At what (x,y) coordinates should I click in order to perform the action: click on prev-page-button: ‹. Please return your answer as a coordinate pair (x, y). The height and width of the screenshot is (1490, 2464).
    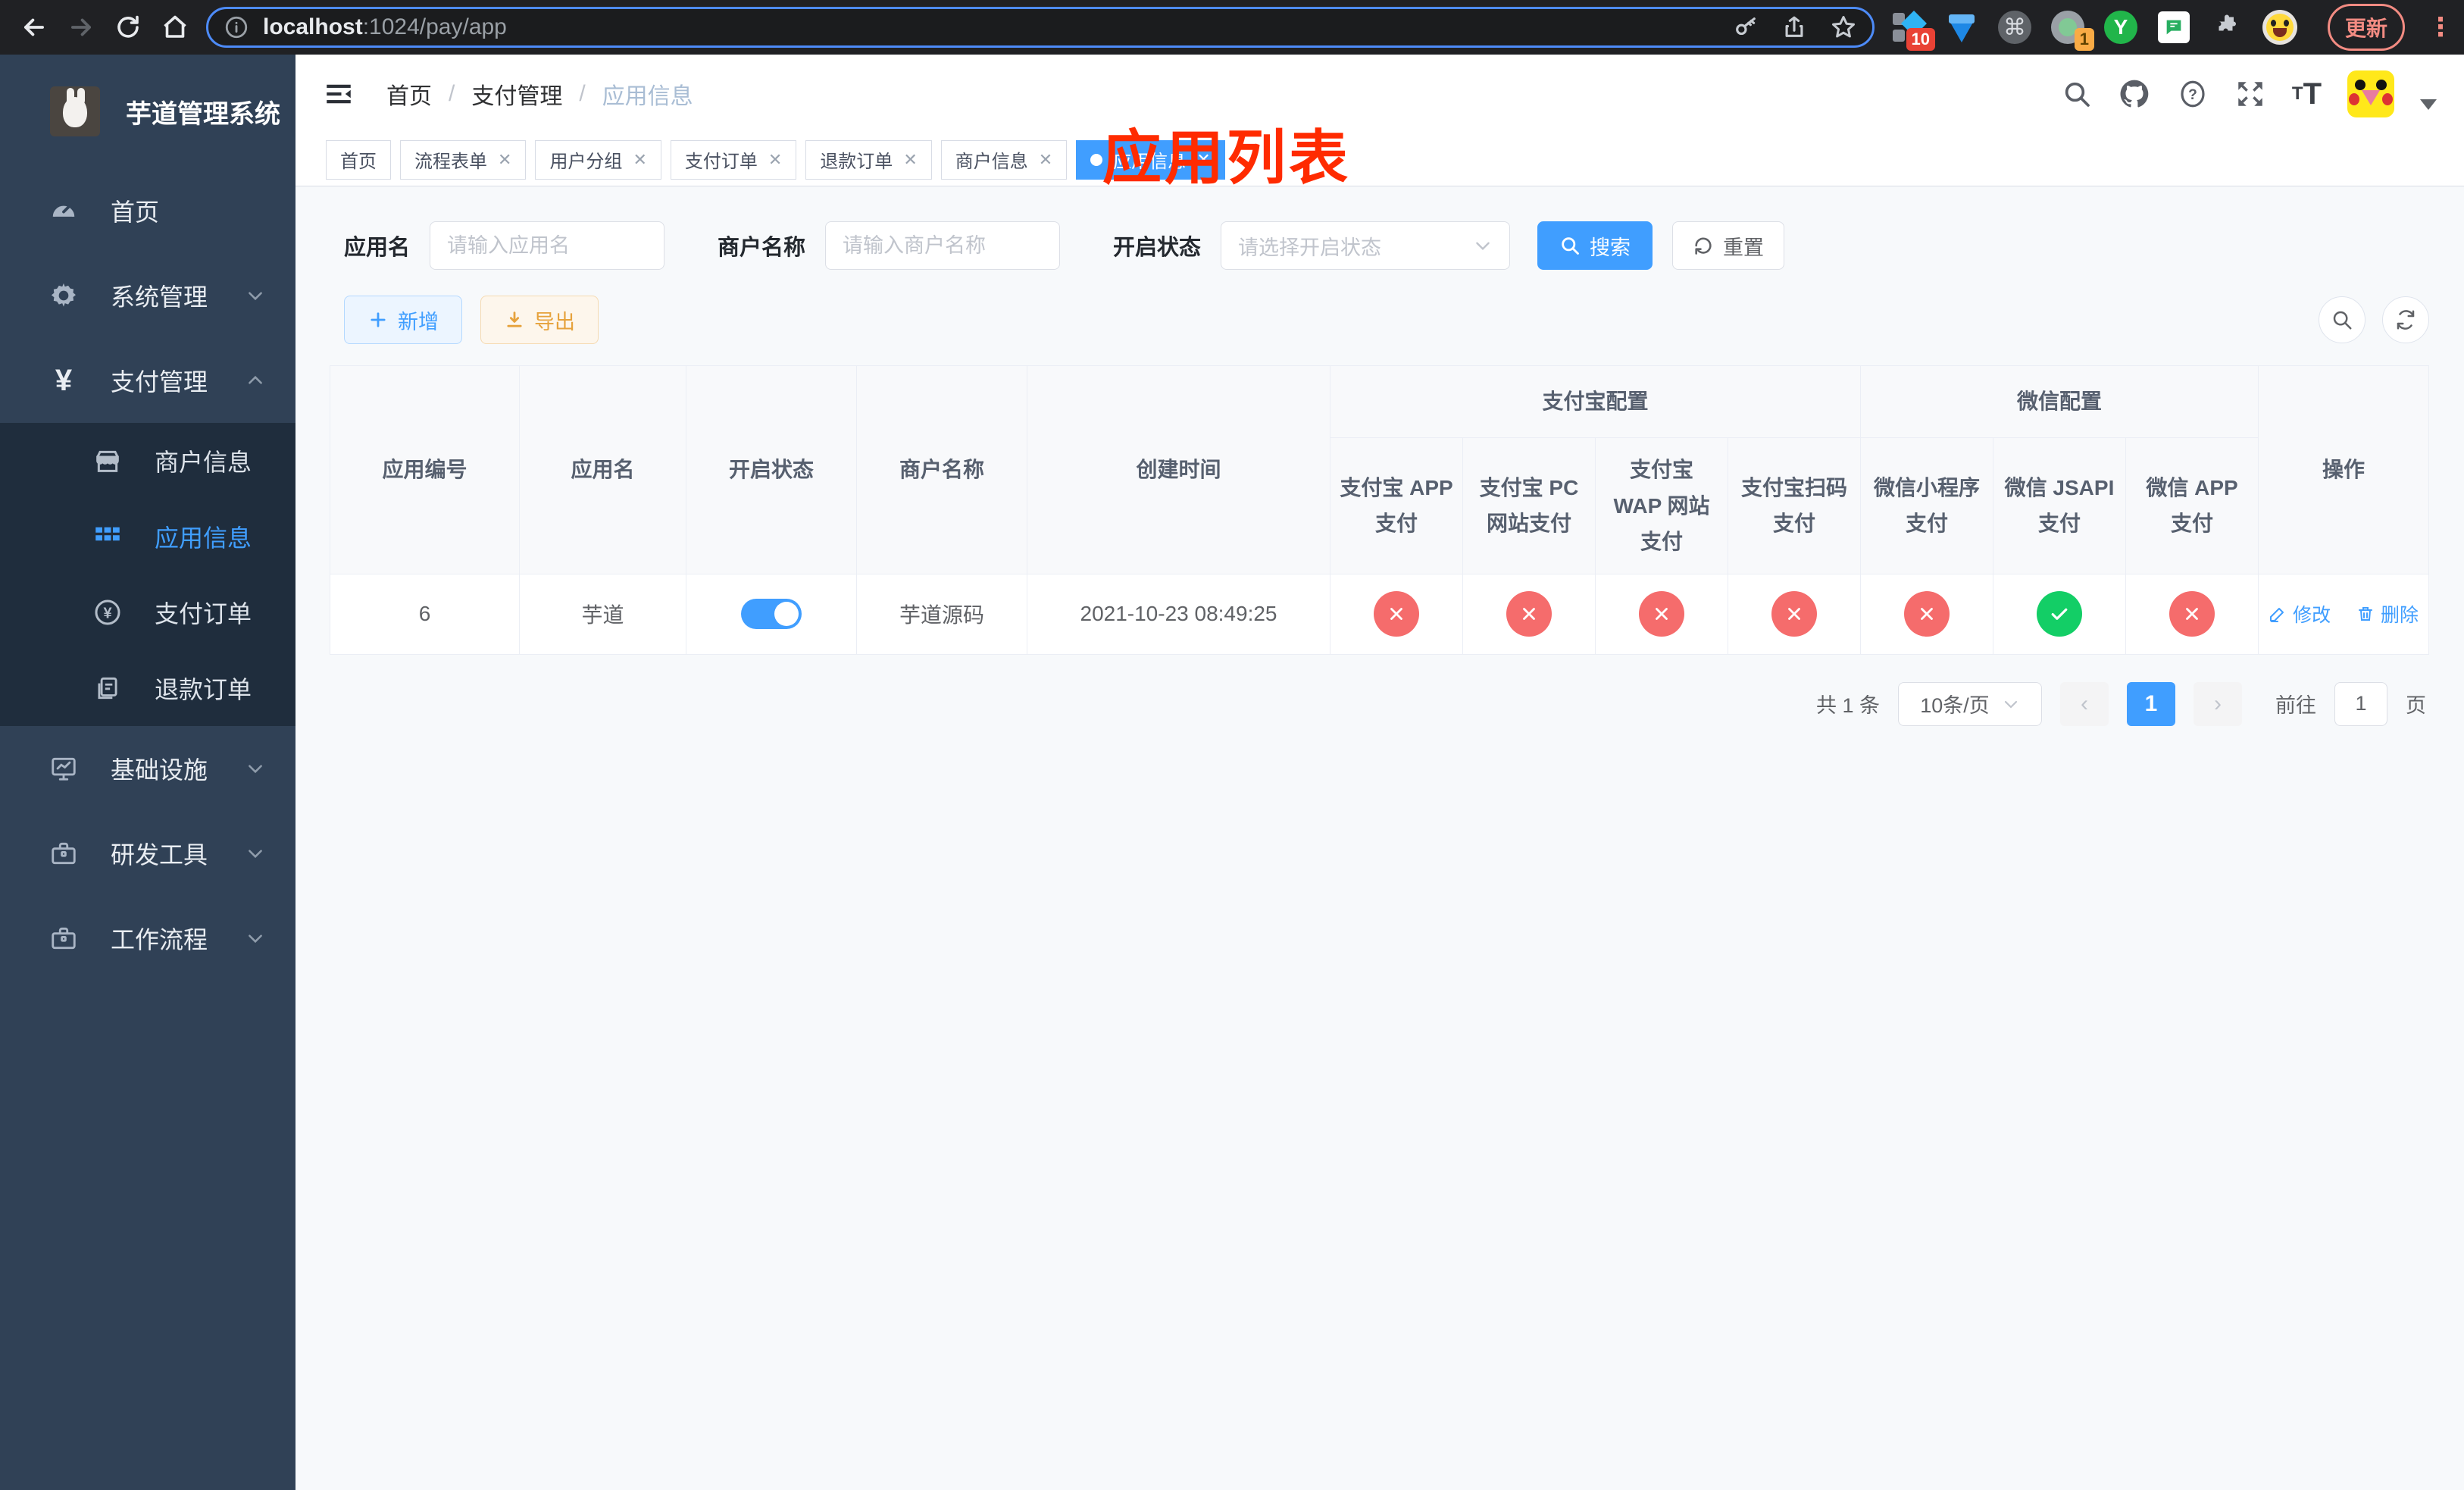
    Looking at the image, I should click on (2084, 704).